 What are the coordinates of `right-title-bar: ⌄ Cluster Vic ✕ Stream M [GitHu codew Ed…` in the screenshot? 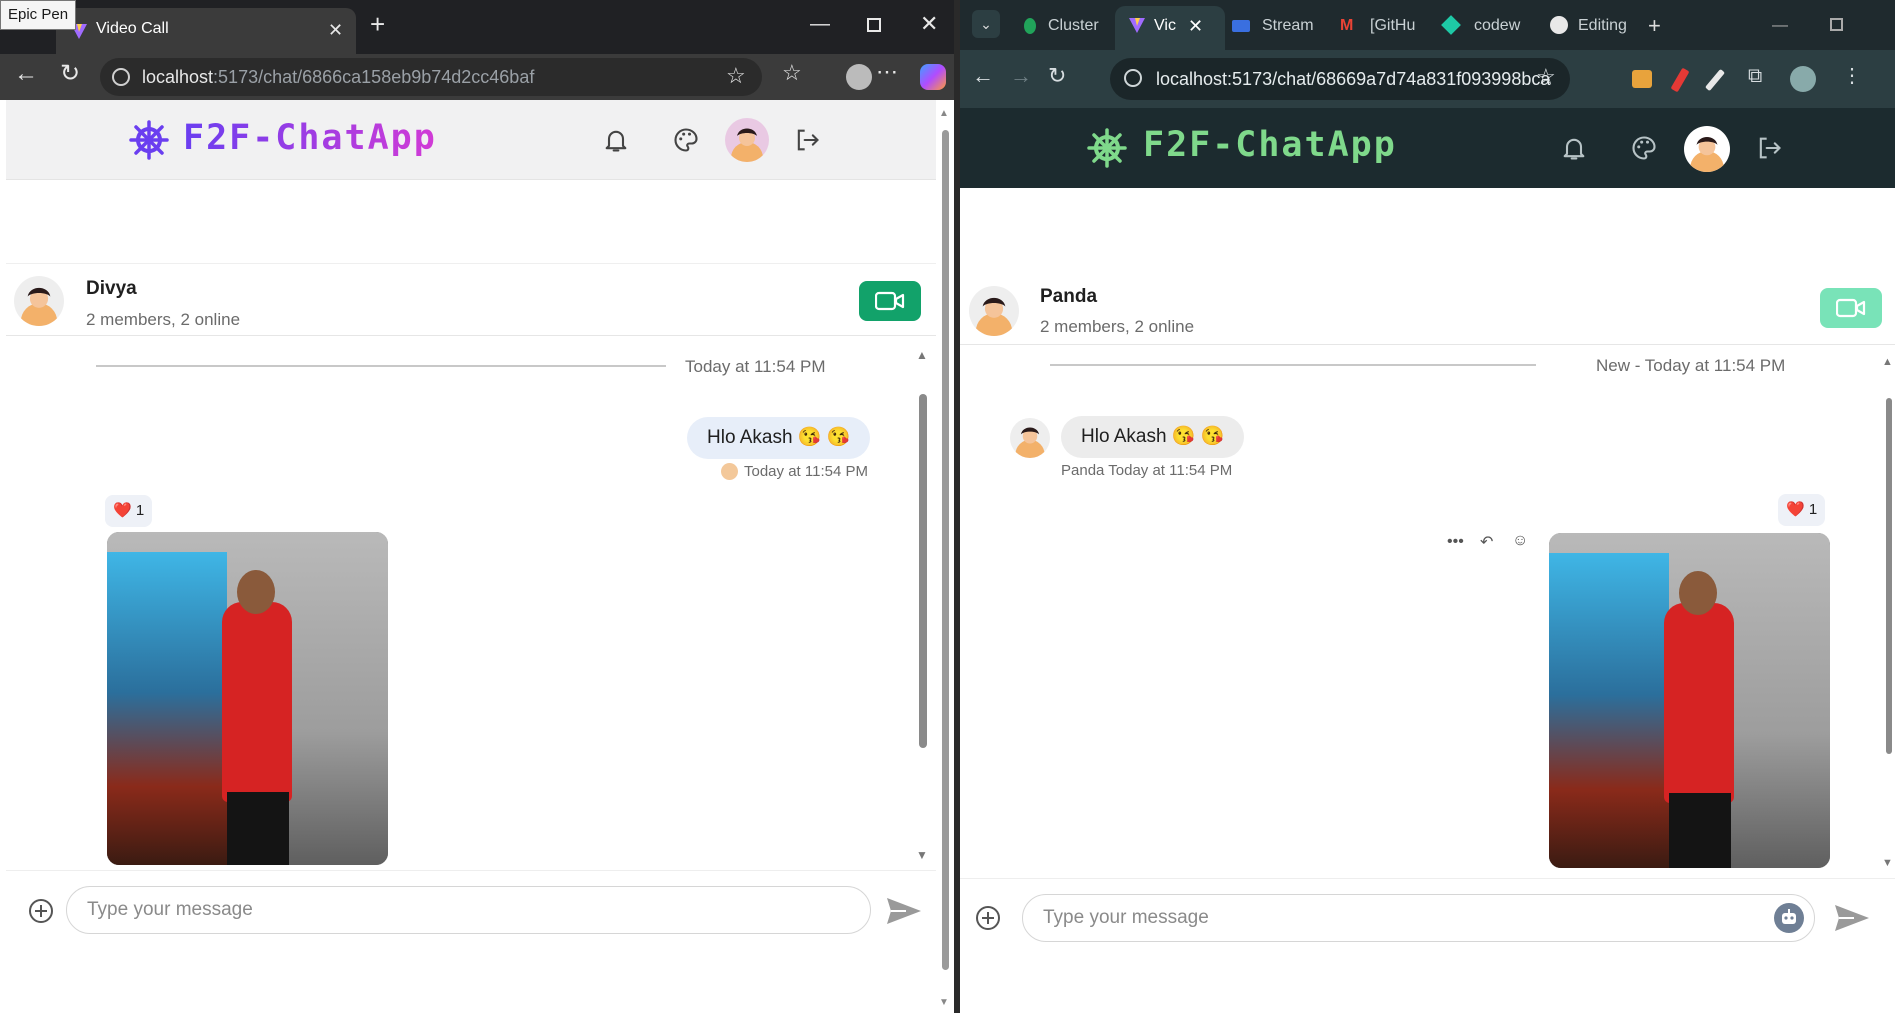 It's located at (1427, 25).